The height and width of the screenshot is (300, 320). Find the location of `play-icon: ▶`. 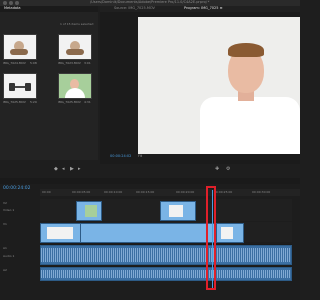

play-icon: ▶ is located at coordinates (72, 169).